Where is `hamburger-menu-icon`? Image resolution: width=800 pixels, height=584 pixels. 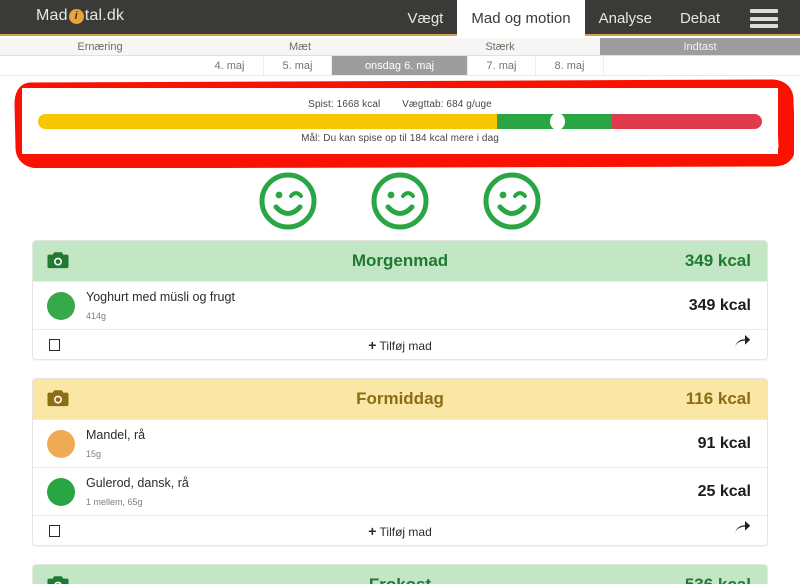
hamburger-menu-icon is located at coordinates (764, 18).